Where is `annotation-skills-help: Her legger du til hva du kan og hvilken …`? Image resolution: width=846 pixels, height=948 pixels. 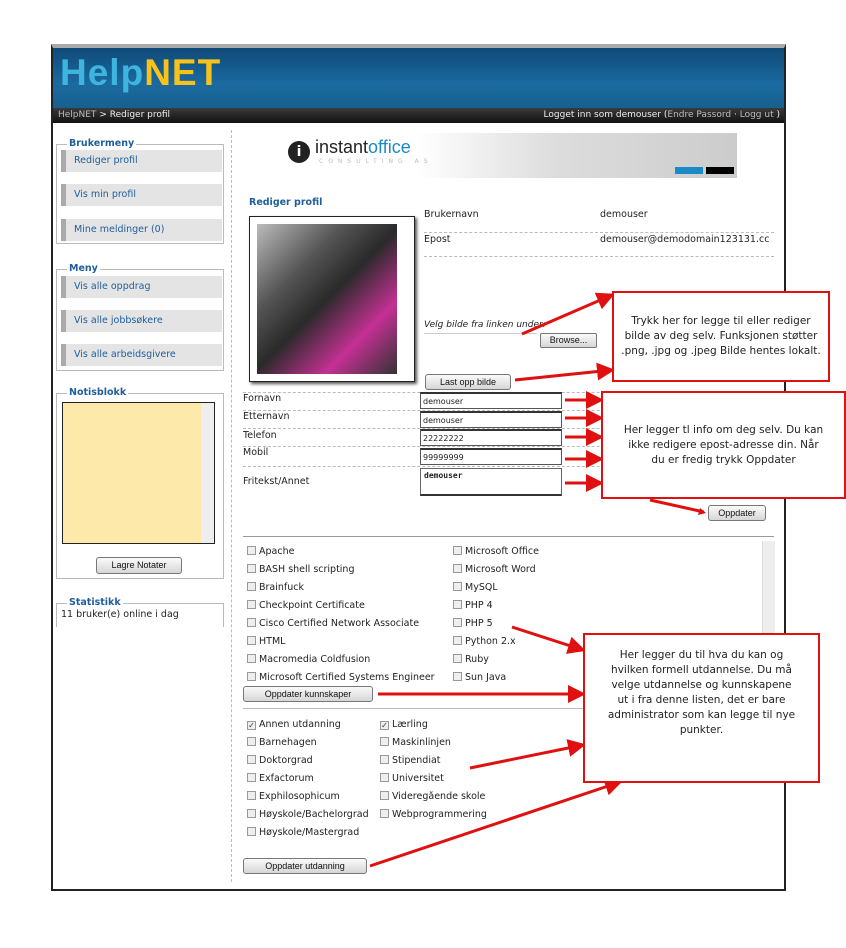
annotation-skills-help: Her legger du til hva du kan og hvilken … is located at coordinates (701, 708).